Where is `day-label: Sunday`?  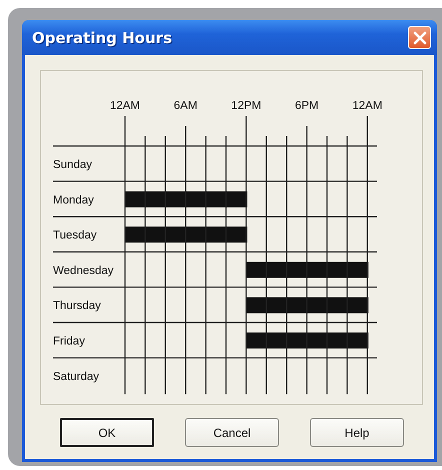 day-label: Sunday is located at coordinates (72, 165).